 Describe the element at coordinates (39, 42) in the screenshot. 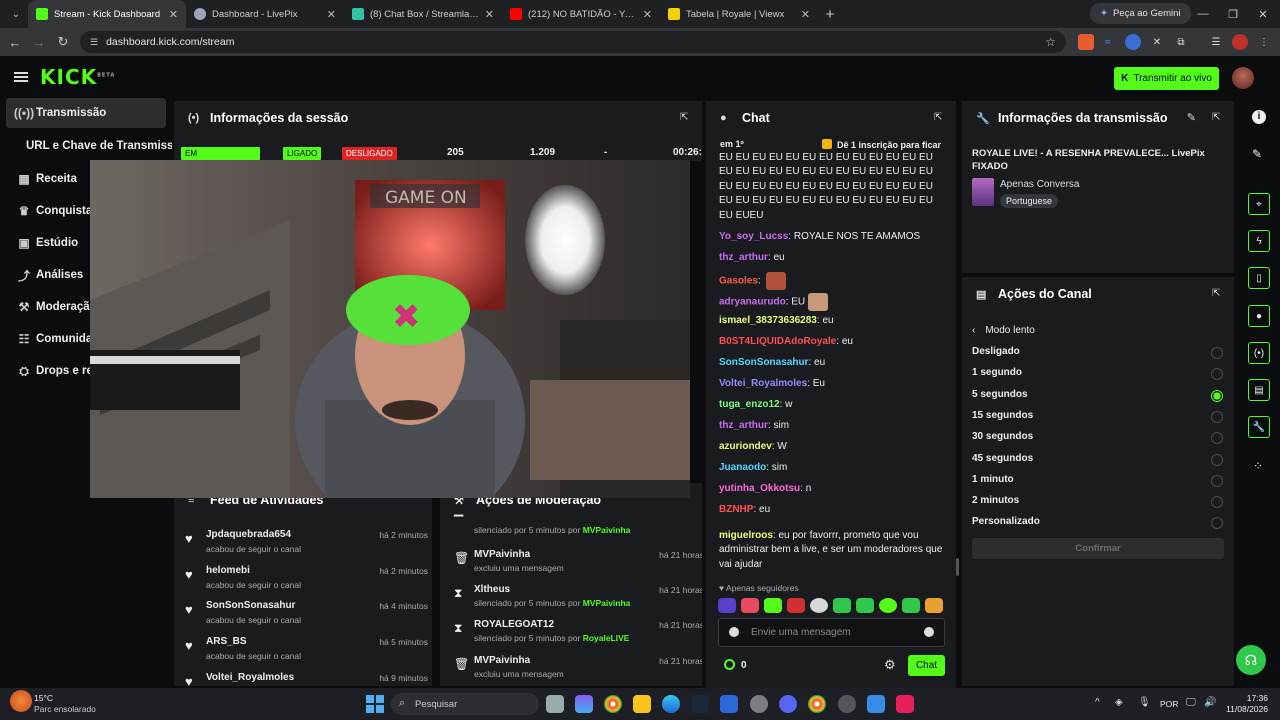

I see `forward-icon: →` at that location.